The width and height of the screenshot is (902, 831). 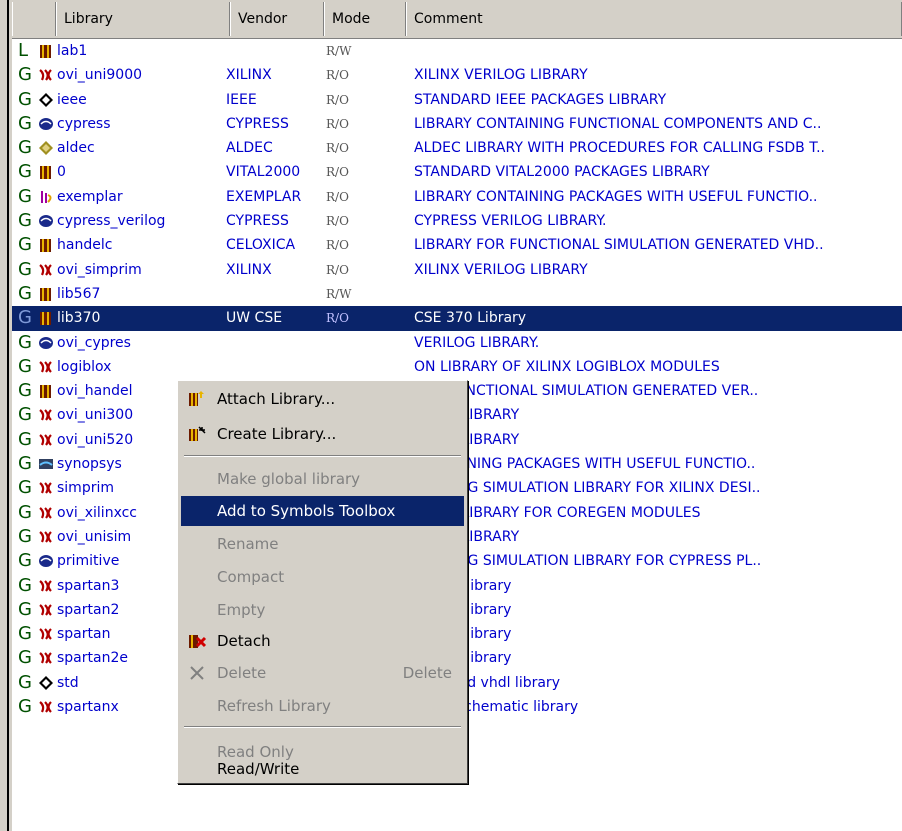 What do you see at coordinates (197, 673) in the screenshot?
I see `delete-icon` at bounding box center [197, 673].